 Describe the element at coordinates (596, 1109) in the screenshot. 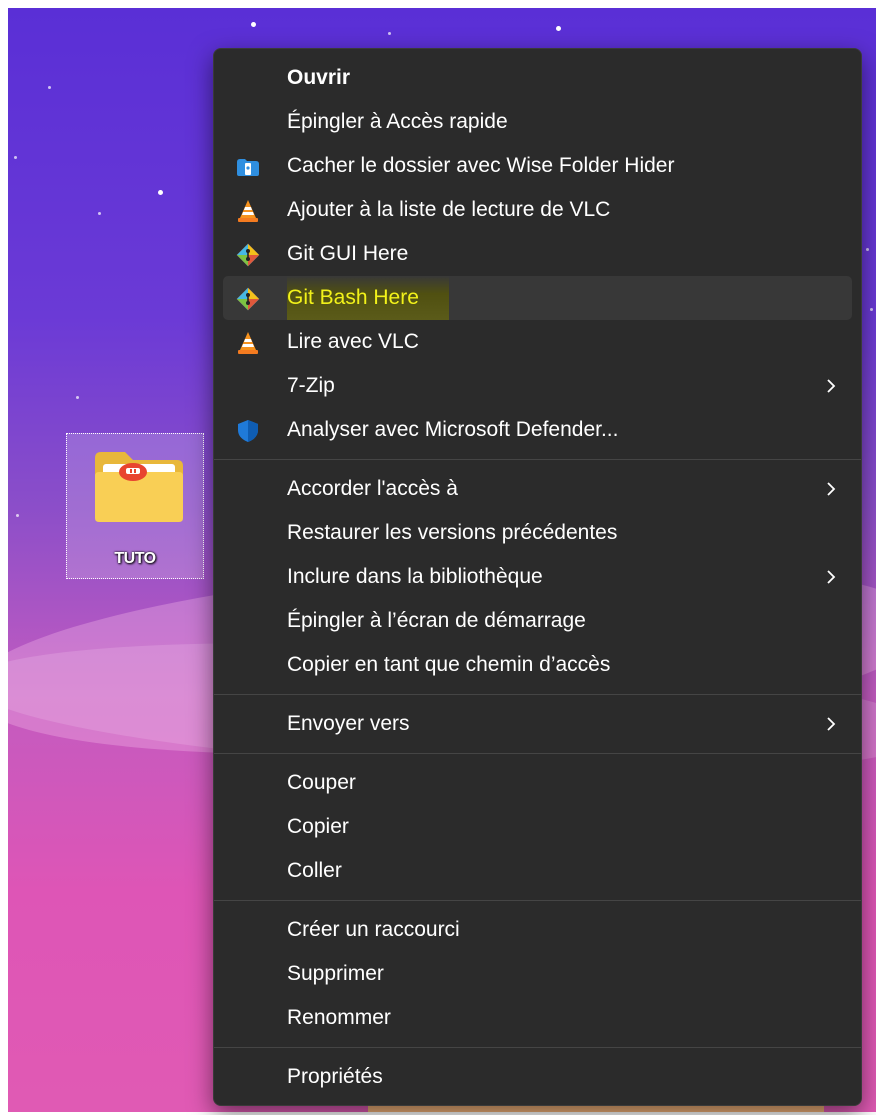

I see `taskbar-edge` at that location.